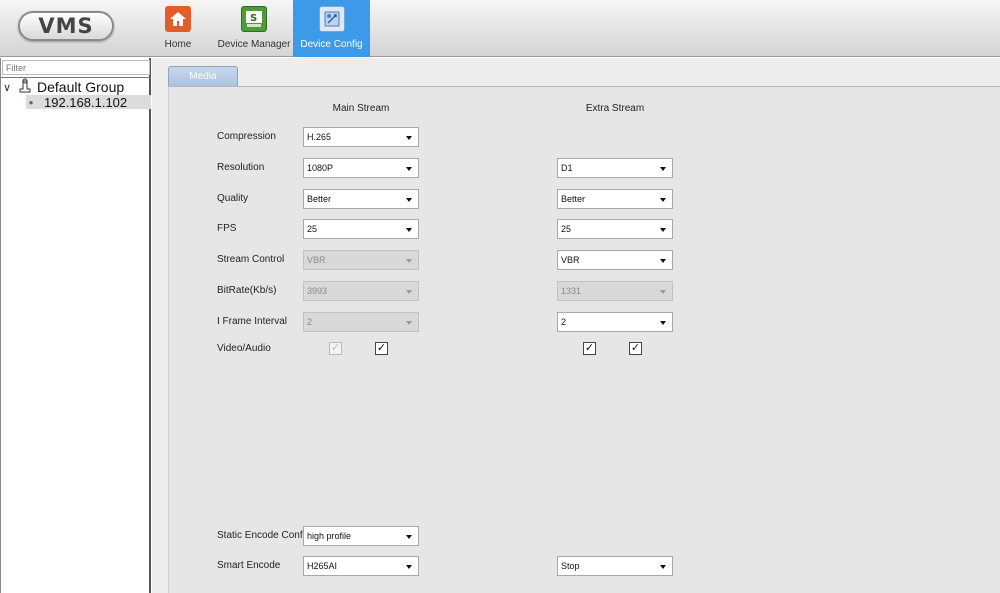 The image size is (1000, 593). I want to click on iframe-interval-main-select: 2, so click(361, 322).